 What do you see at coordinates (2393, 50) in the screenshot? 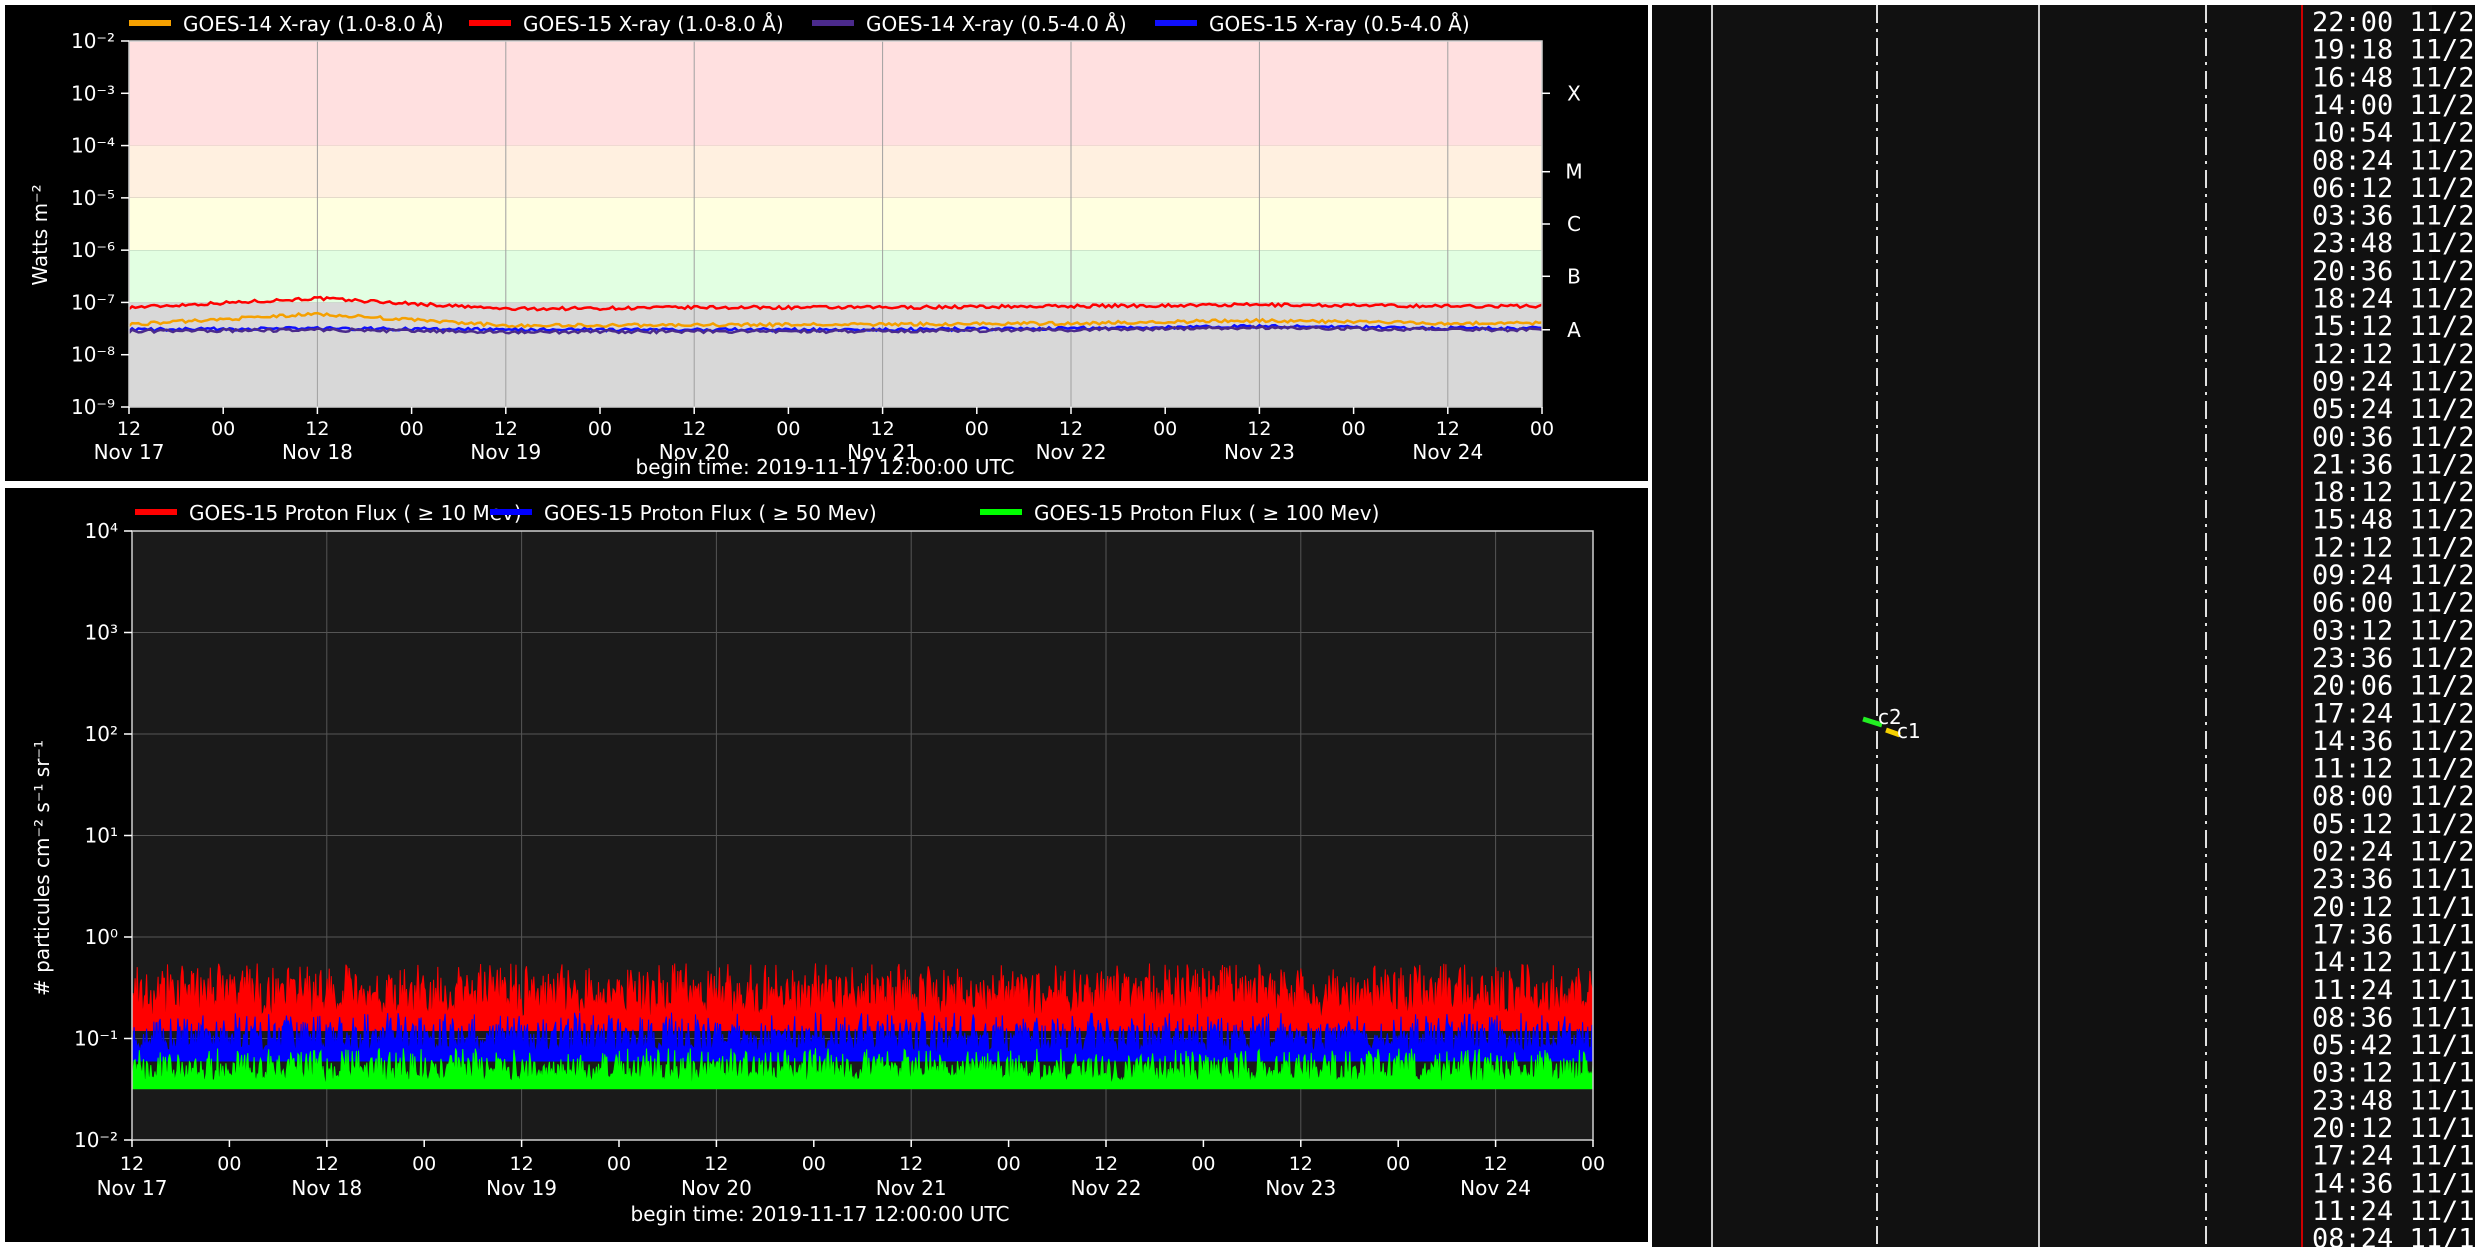
I see `timeline-time-label: 19:18 11/23` at bounding box center [2393, 50].